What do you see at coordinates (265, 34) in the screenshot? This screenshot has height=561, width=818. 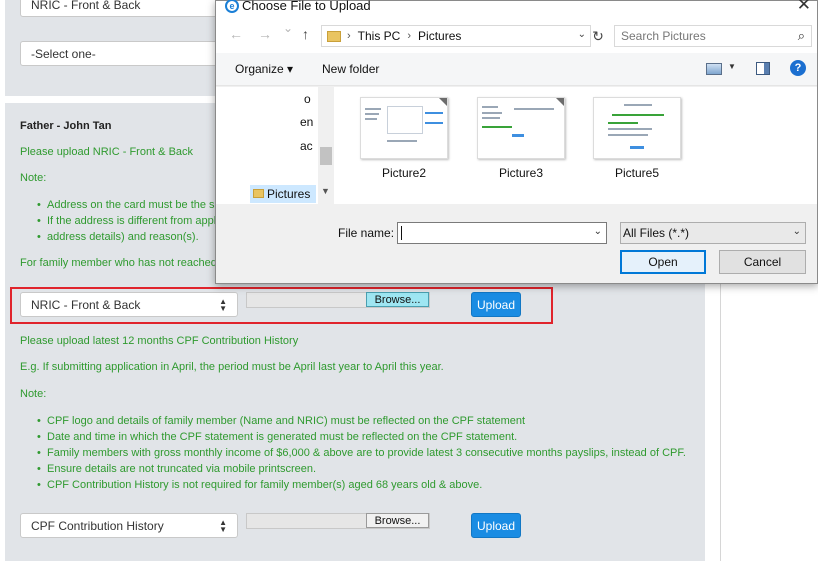 I see `forward-arrow-icon: →` at bounding box center [265, 34].